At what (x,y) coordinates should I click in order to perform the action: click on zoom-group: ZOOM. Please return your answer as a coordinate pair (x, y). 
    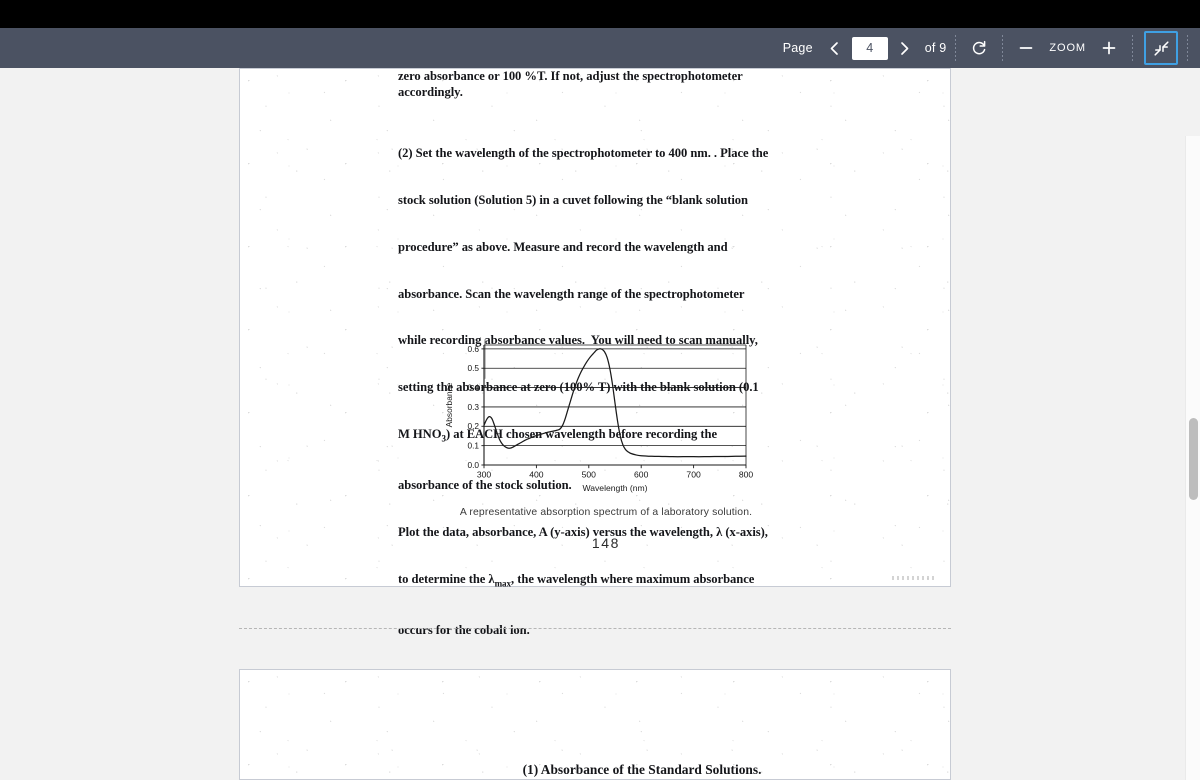
    Looking at the image, I should click on (1067, 48).